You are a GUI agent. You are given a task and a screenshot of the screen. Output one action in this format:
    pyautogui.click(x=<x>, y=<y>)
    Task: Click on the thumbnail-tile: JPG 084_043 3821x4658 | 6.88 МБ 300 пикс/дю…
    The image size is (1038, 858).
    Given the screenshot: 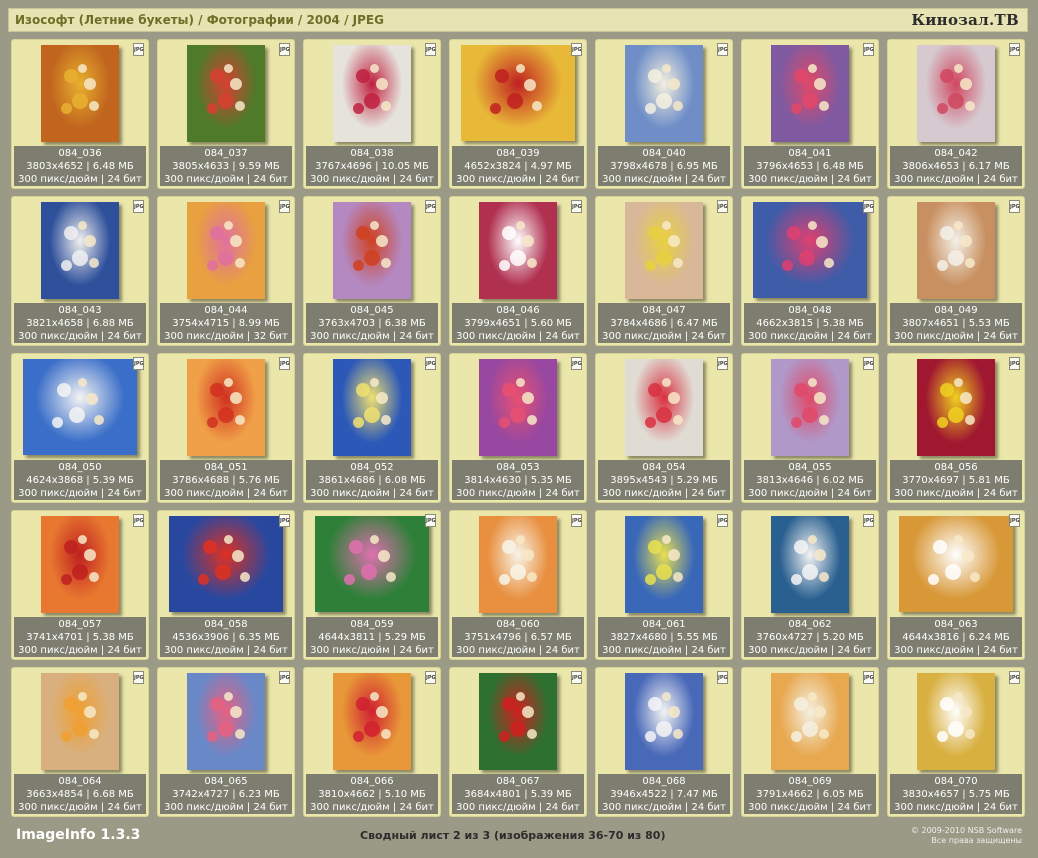 What is the action you would take?
    pyautogui.click(x=80, y=271)
    